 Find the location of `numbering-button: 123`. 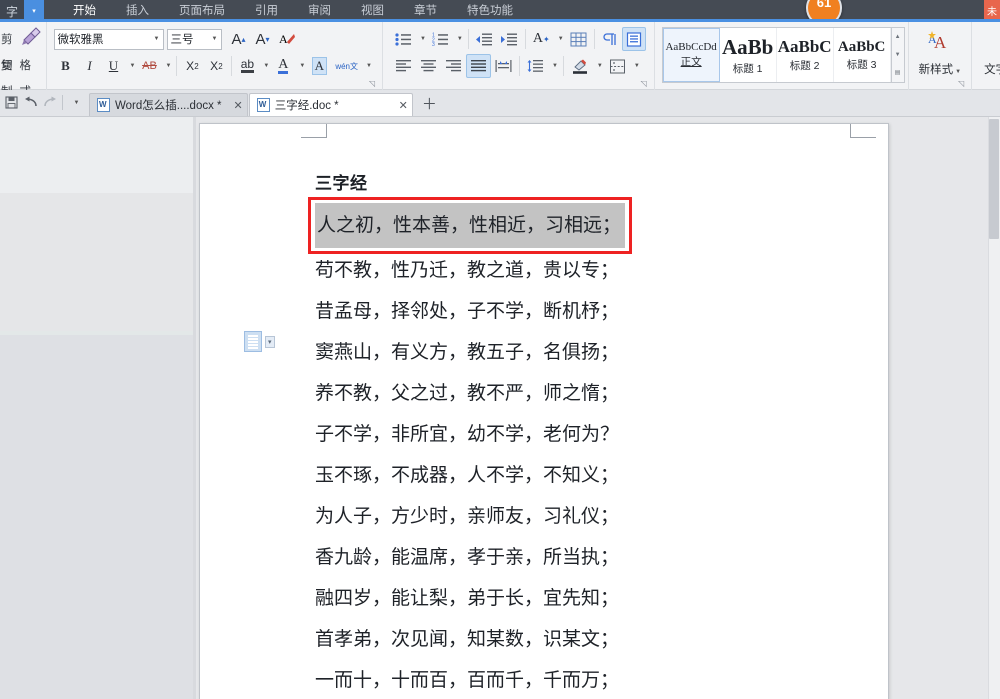

numbering-button: 123 is located at coordinates (440, 39).